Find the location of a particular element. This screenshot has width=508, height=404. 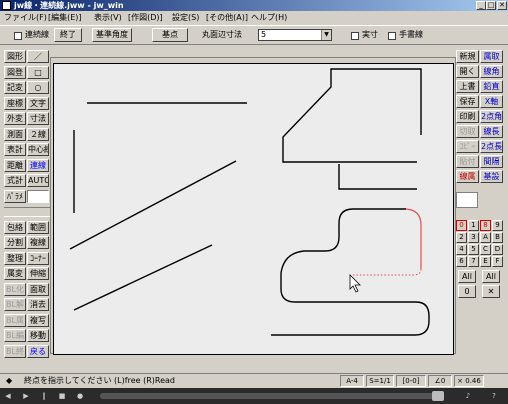

close-button: ✕ is located at coordinates (502, 5).